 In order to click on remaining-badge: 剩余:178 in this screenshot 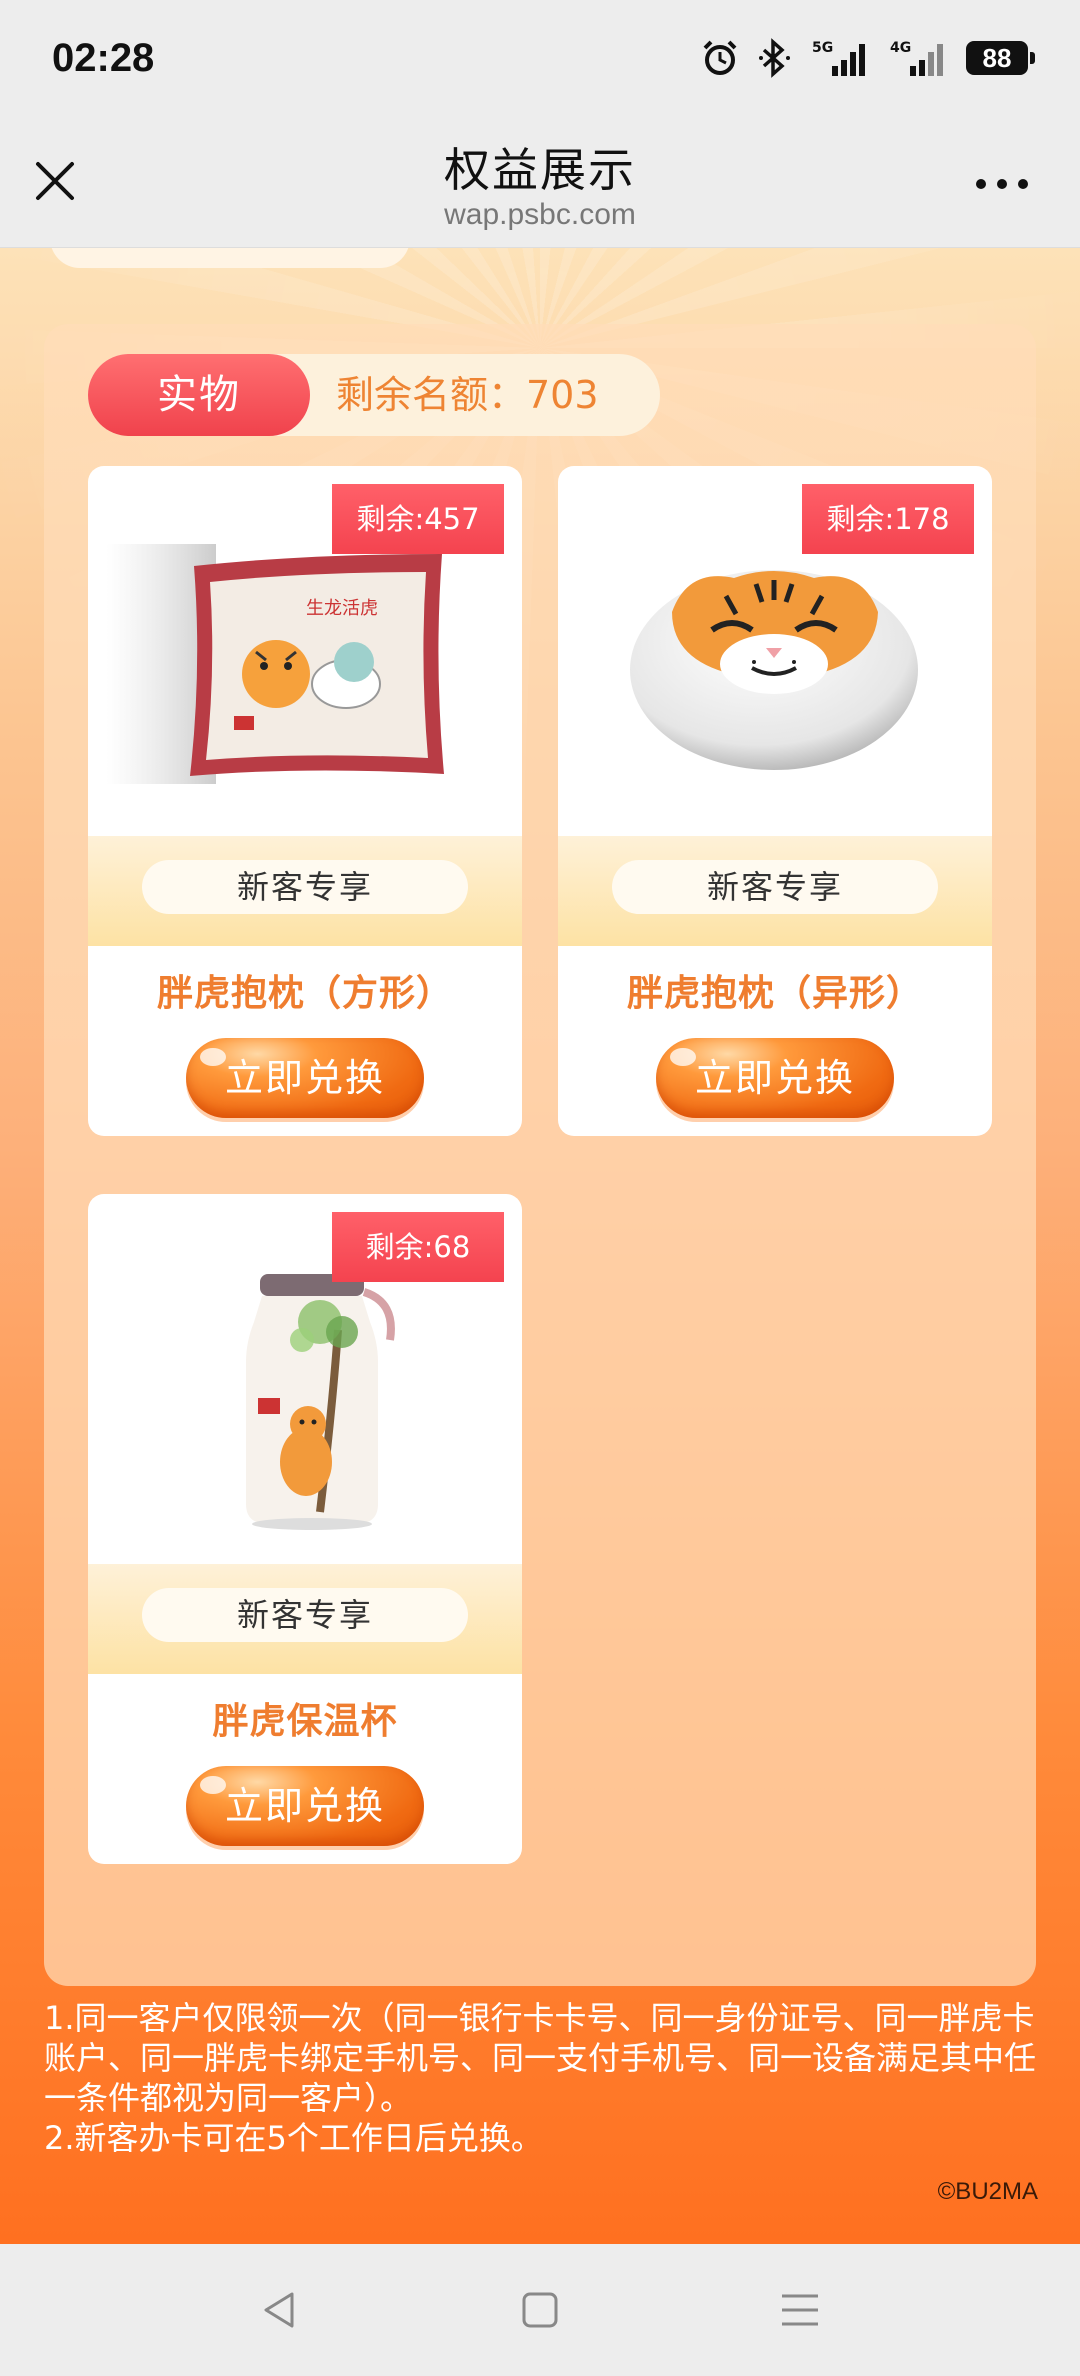, I will do `click(888, 519)`.